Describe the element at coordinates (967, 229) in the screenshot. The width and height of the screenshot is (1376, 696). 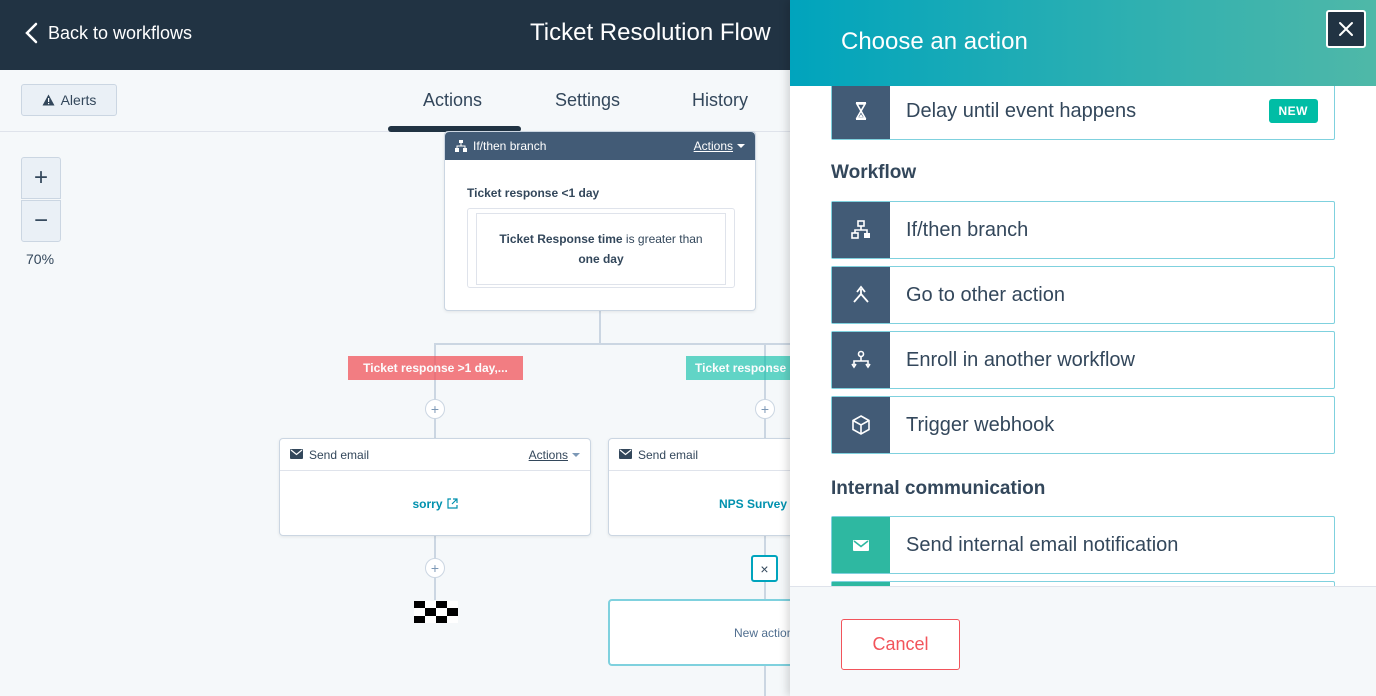
I see `action-option-label: If/then branch` at that location.